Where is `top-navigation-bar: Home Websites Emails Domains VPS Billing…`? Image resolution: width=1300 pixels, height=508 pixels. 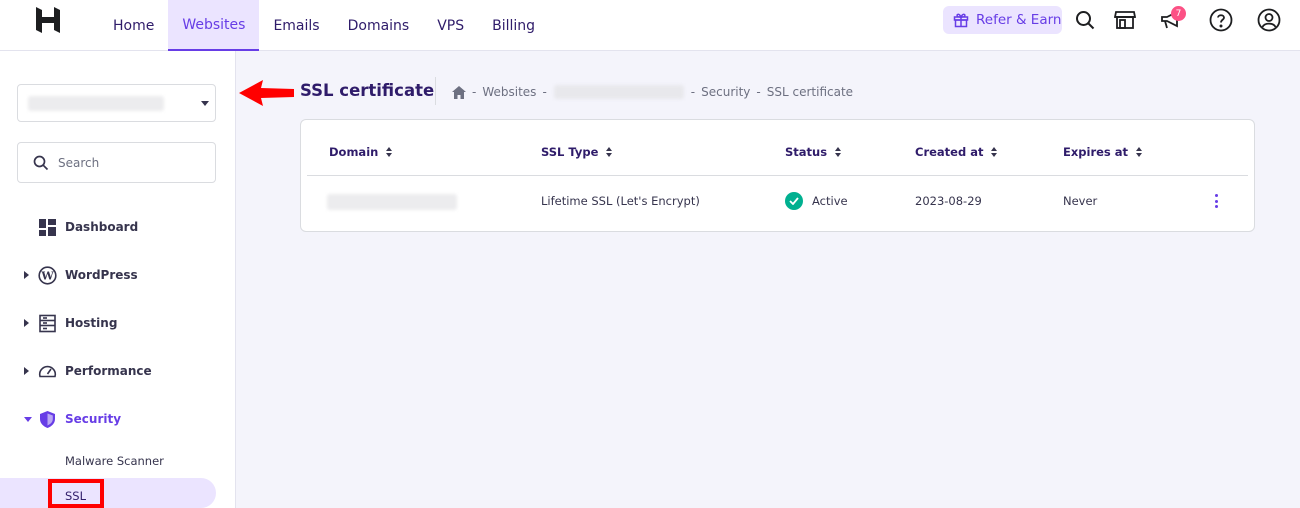 top-navigation-bar: Home Websites Emails Domains VPS Billing… is located at coordinates (650, 25).